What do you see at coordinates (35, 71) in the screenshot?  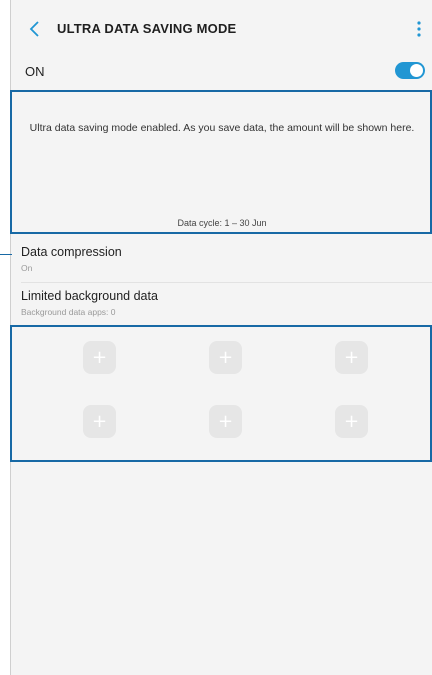 I see `master-switch-label: ON` at bounding box center [35, 71].